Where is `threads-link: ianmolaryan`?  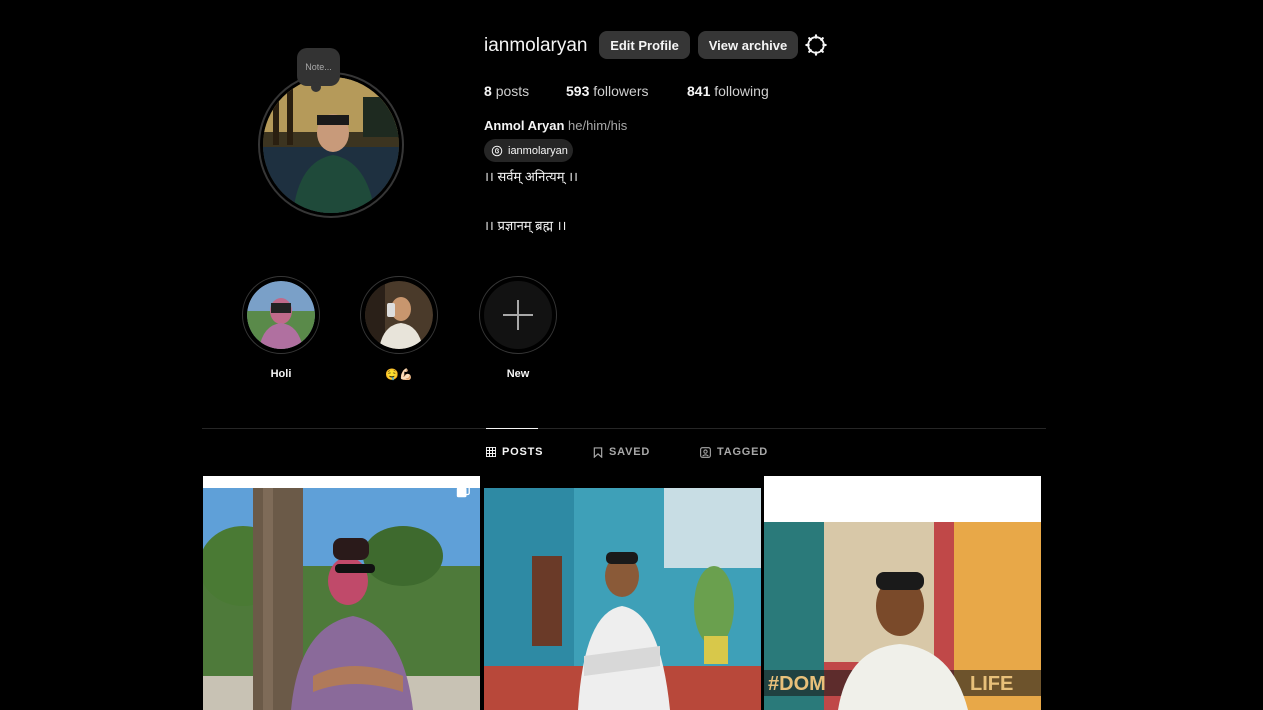 threads-link: ianmolaryan is located at coordinates (528, 150).